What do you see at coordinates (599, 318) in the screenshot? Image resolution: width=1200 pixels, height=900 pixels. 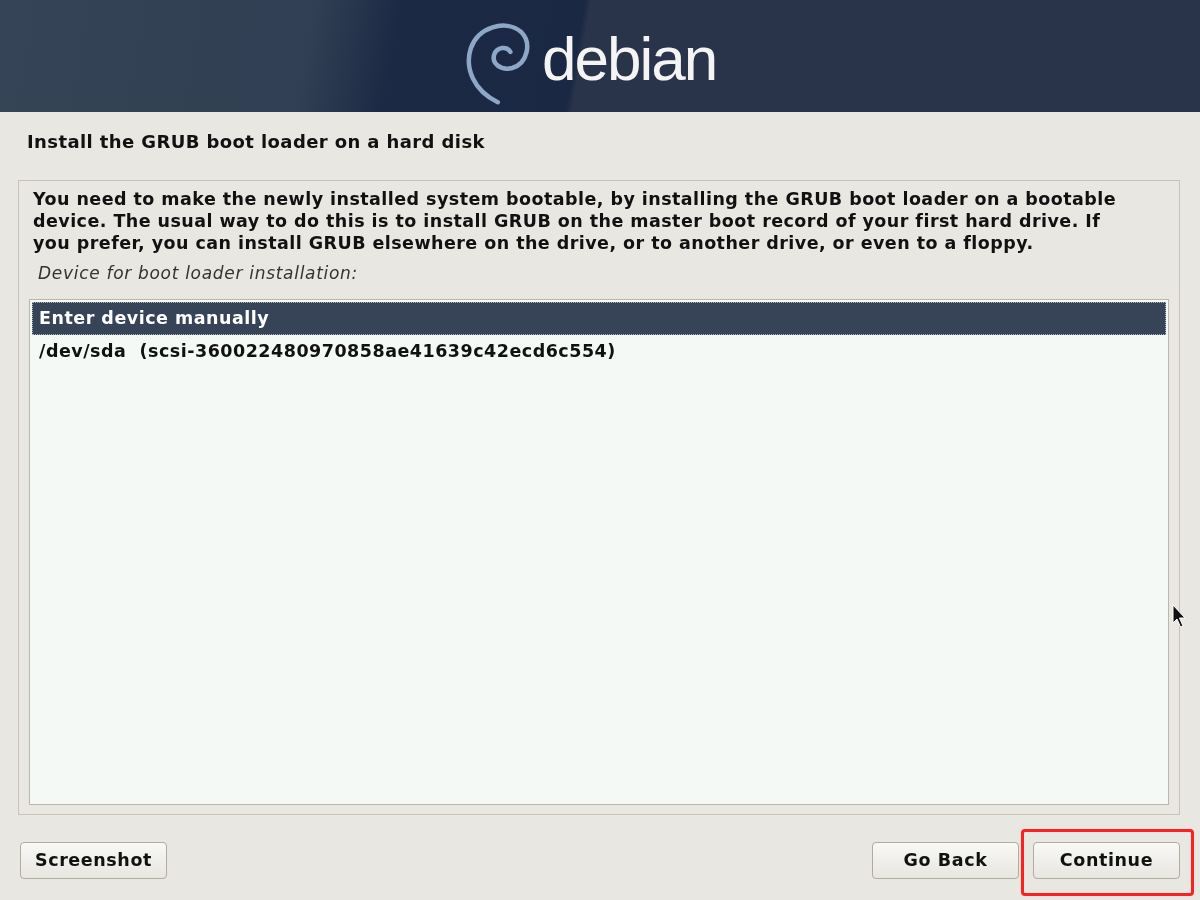 I see `list-item: Enter device manually` at bounding box center [599, 318].